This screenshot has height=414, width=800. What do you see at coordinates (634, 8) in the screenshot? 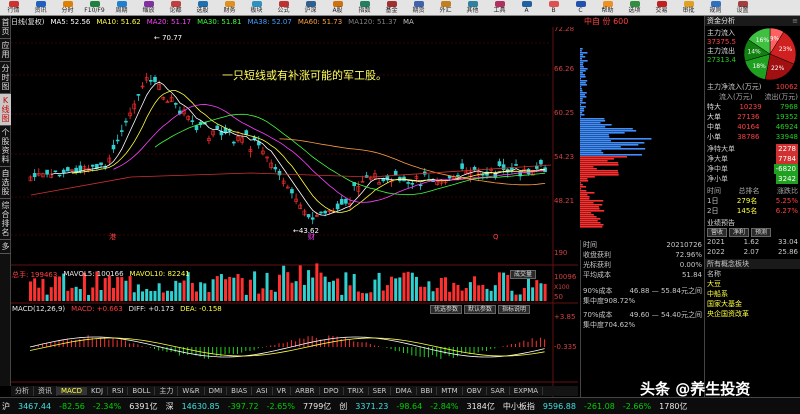
I see `toolbar-item: 选项` at bounding box center [634, 8].